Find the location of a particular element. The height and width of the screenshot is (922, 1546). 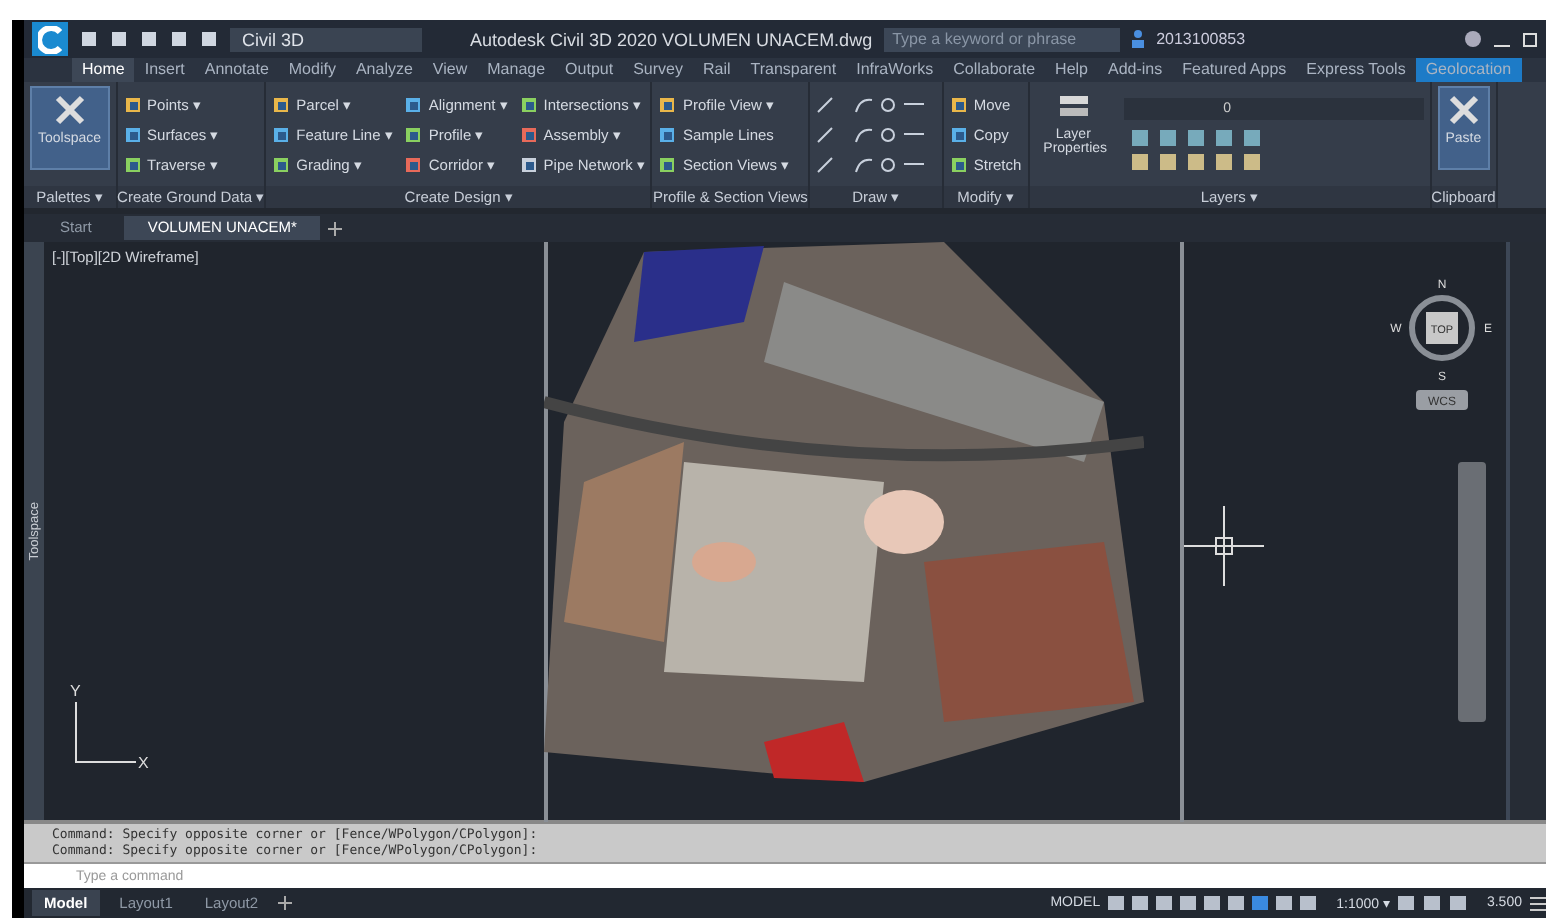

ribbon-tab: Annotate is located at coordinates (236, 70).